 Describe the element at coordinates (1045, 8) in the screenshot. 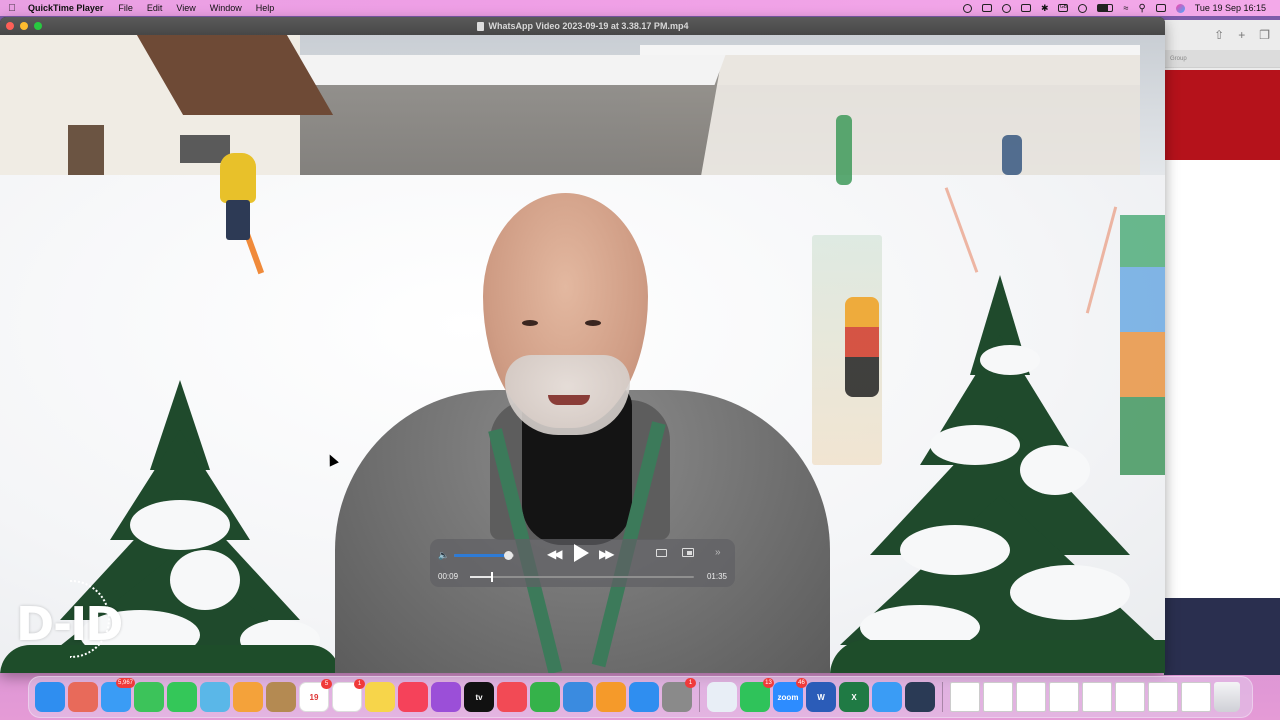

I see `bluetooth-icon: ✱` at that location.